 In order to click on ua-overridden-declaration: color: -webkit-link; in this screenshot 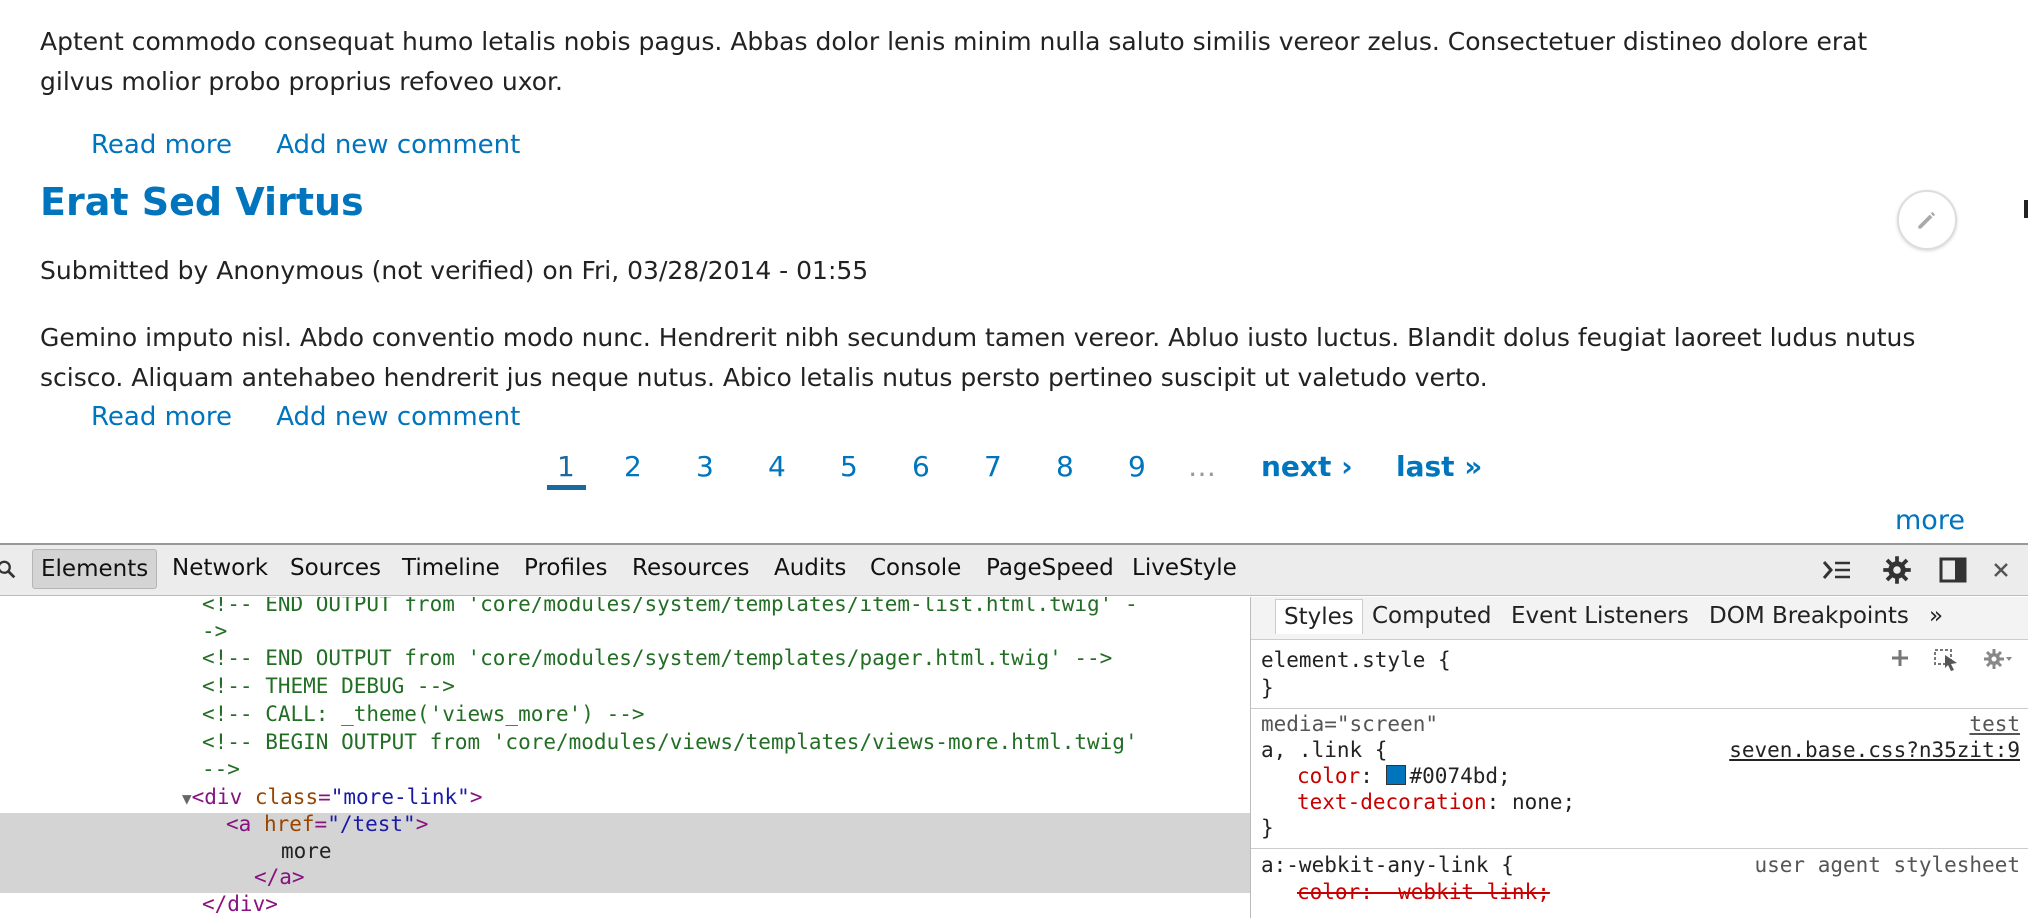, I will do `click(1423, 892)`.